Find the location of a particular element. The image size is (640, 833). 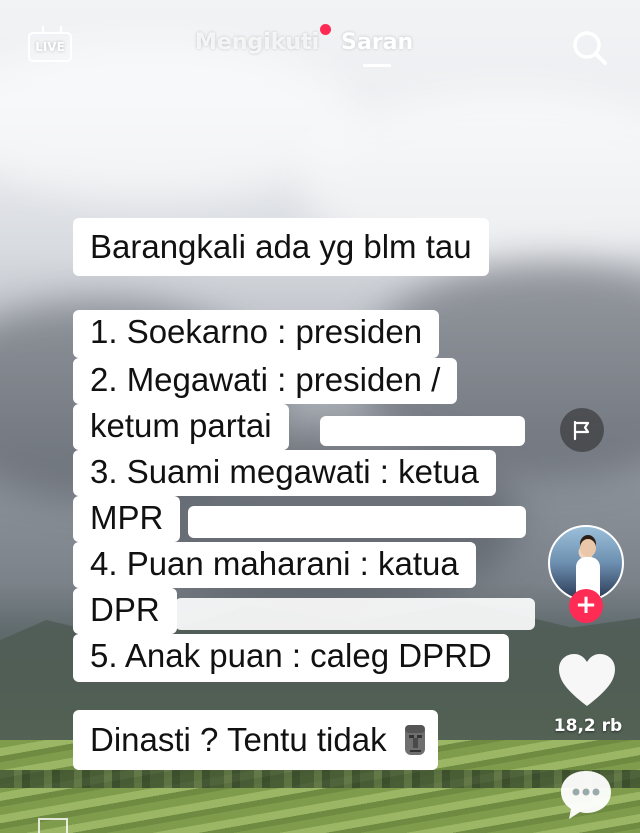

like-button is located at coordinates (587, 681).